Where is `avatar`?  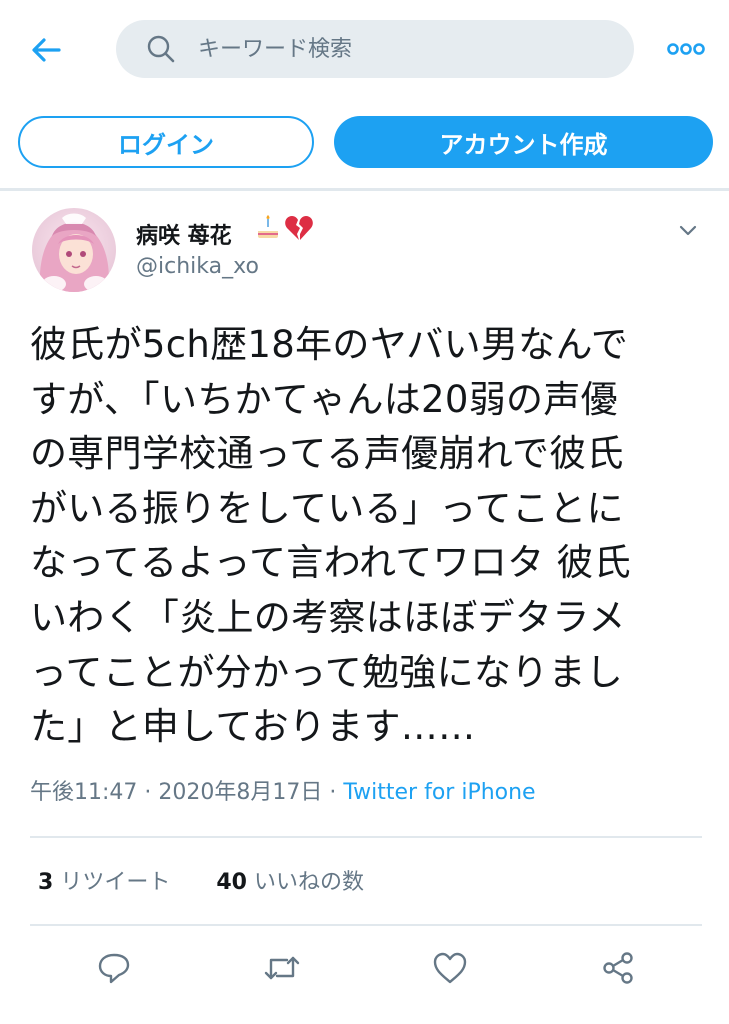
avatar is located at coordinates (74, 250).